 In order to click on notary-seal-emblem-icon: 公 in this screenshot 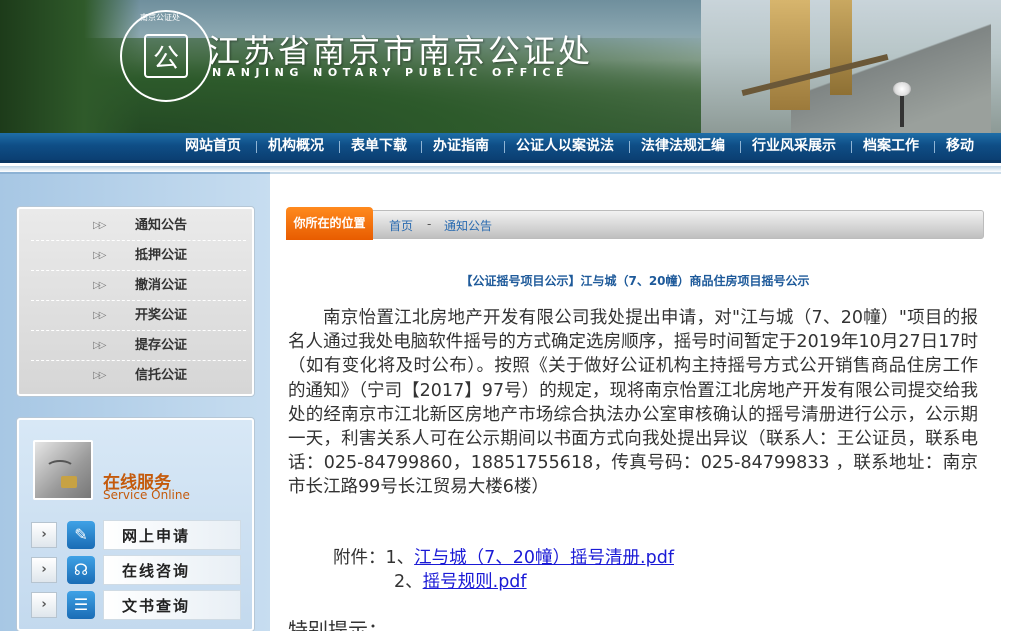, I will do `click(166, 56)`.